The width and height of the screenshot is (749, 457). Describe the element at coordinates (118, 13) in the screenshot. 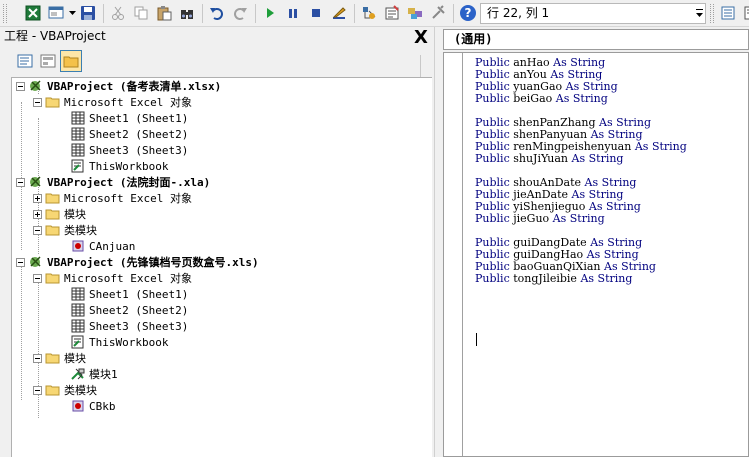

I see `cut-icon` at that location.